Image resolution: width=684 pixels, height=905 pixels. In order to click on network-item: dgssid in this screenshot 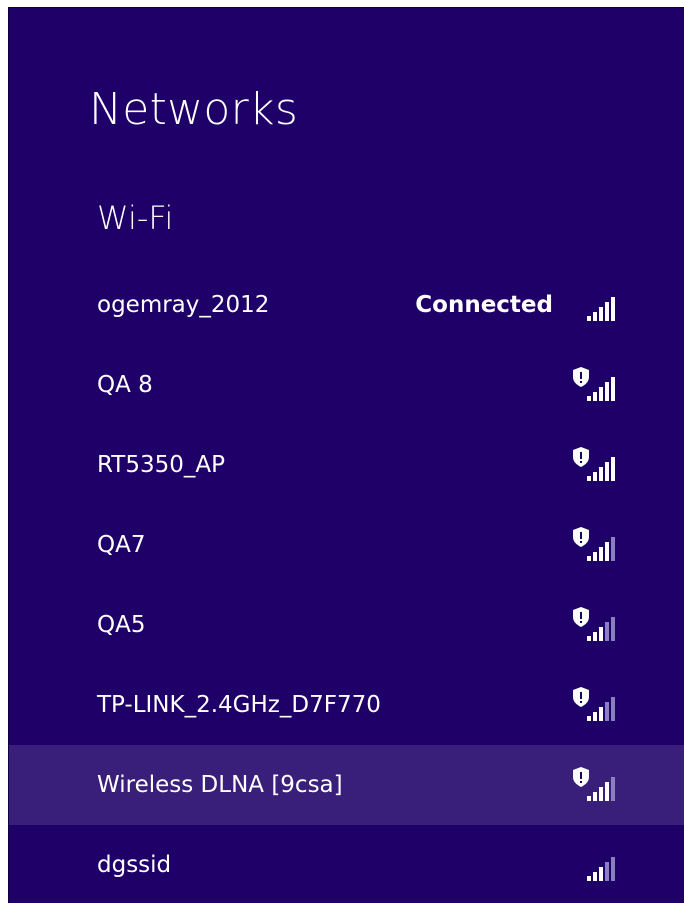, I will do `click(346, 865)`.